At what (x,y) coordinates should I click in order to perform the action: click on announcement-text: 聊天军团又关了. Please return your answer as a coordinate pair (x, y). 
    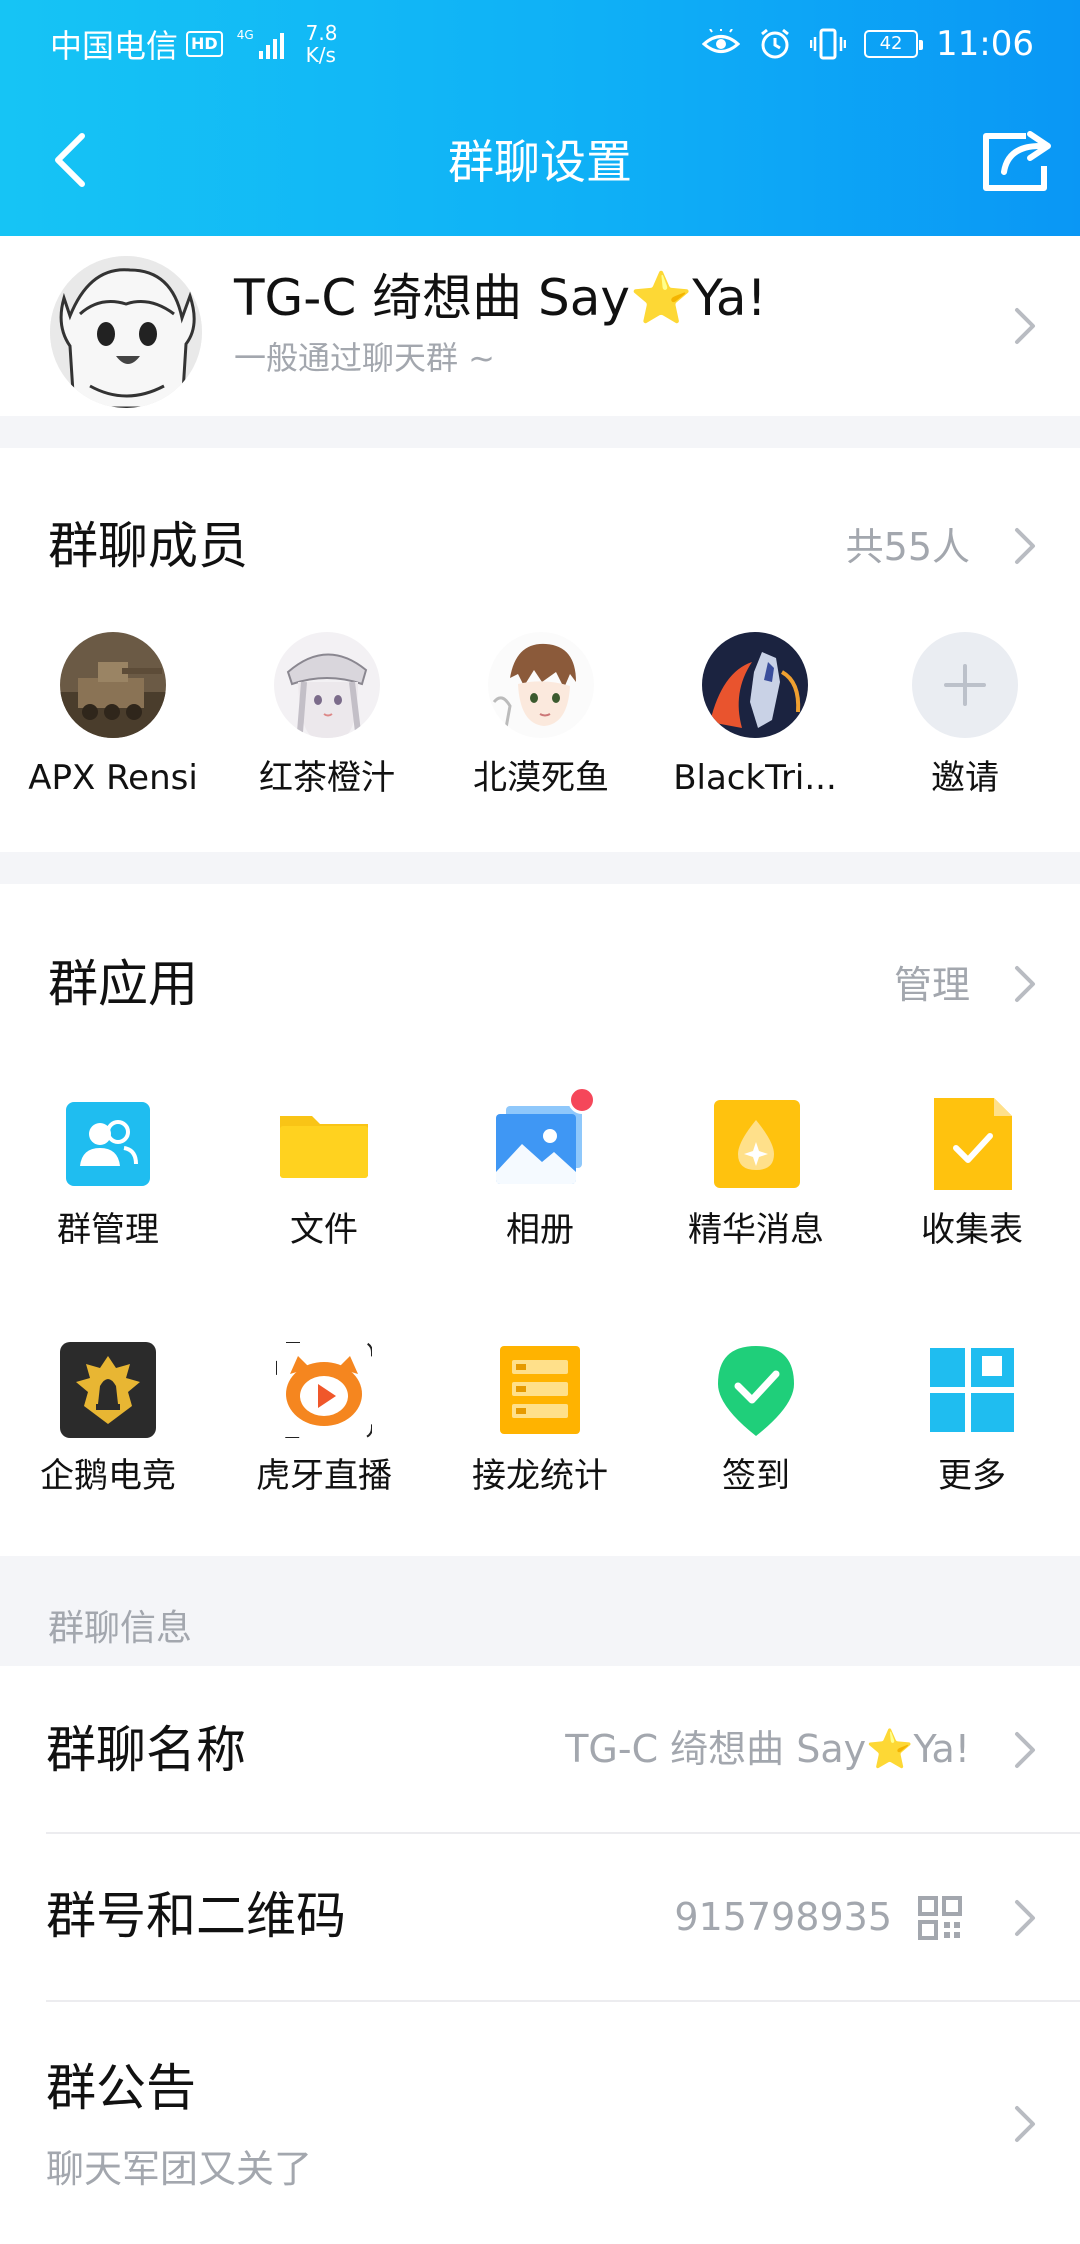
    Looking at the image, I should click on (179, 2169).